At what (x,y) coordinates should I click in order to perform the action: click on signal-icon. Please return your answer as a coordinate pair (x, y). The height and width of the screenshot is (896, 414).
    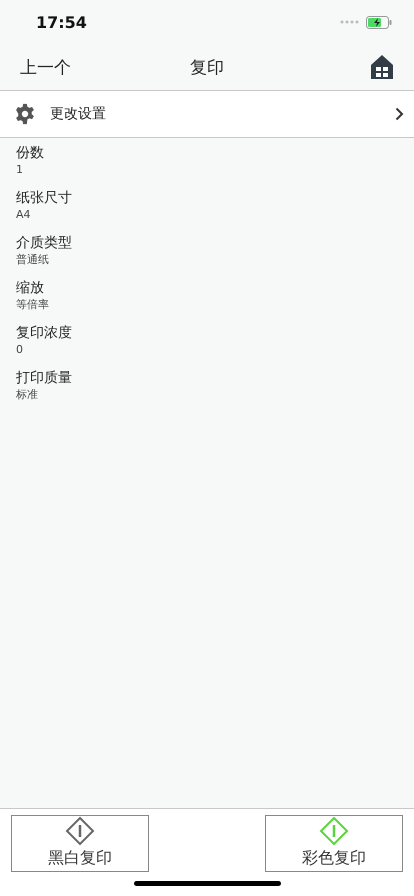
    Looking at the image, I should click on (350, 22).